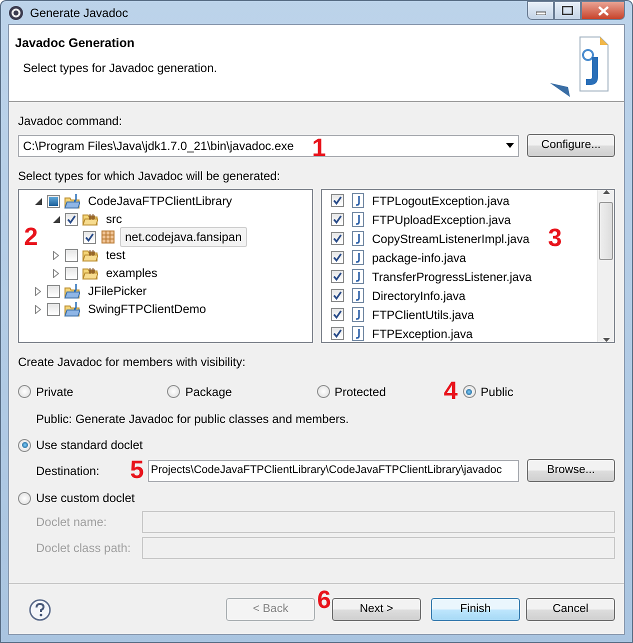 The image size is (633, 643). Describe the element at coordinates (72, 522) in the screenshot. I see `field-label: Doclet name:` at that location.